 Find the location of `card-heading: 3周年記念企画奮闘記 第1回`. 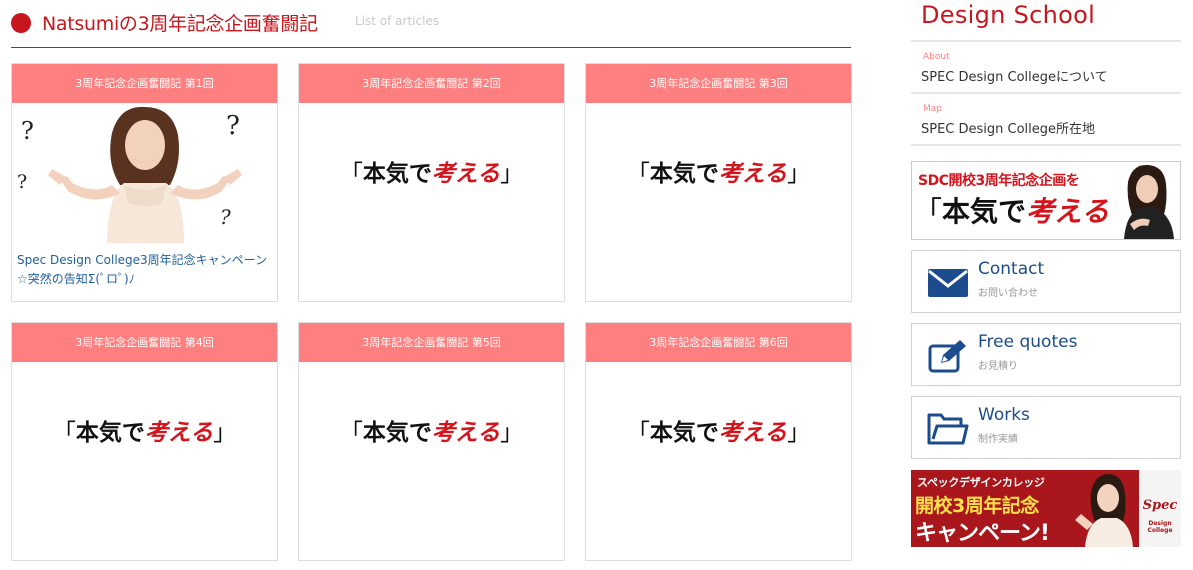

card-heading: 3周年記念企画奮闘記 第1回 is located at coordinates (144, 83).